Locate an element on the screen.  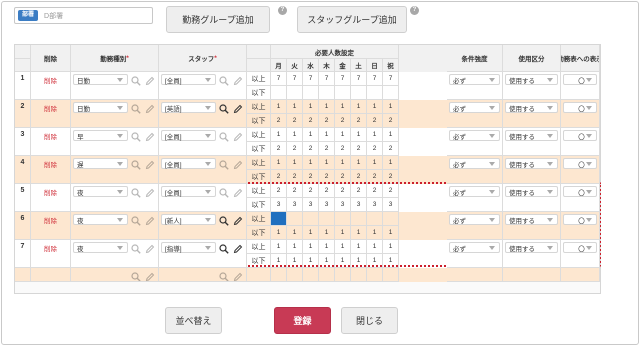
help-icon: ? is located at coordinates (414, 10).